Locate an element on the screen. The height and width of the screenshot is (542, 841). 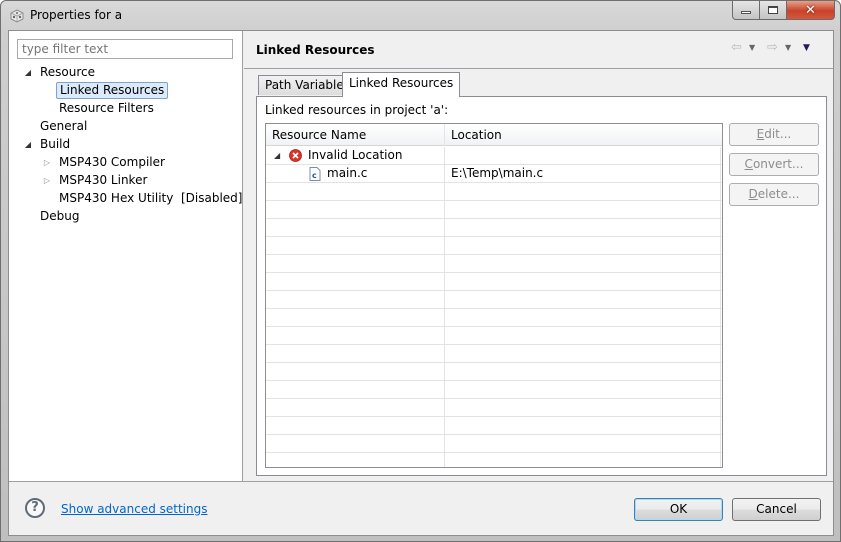
tree-item-label: General is located at coordinates (64, 126).